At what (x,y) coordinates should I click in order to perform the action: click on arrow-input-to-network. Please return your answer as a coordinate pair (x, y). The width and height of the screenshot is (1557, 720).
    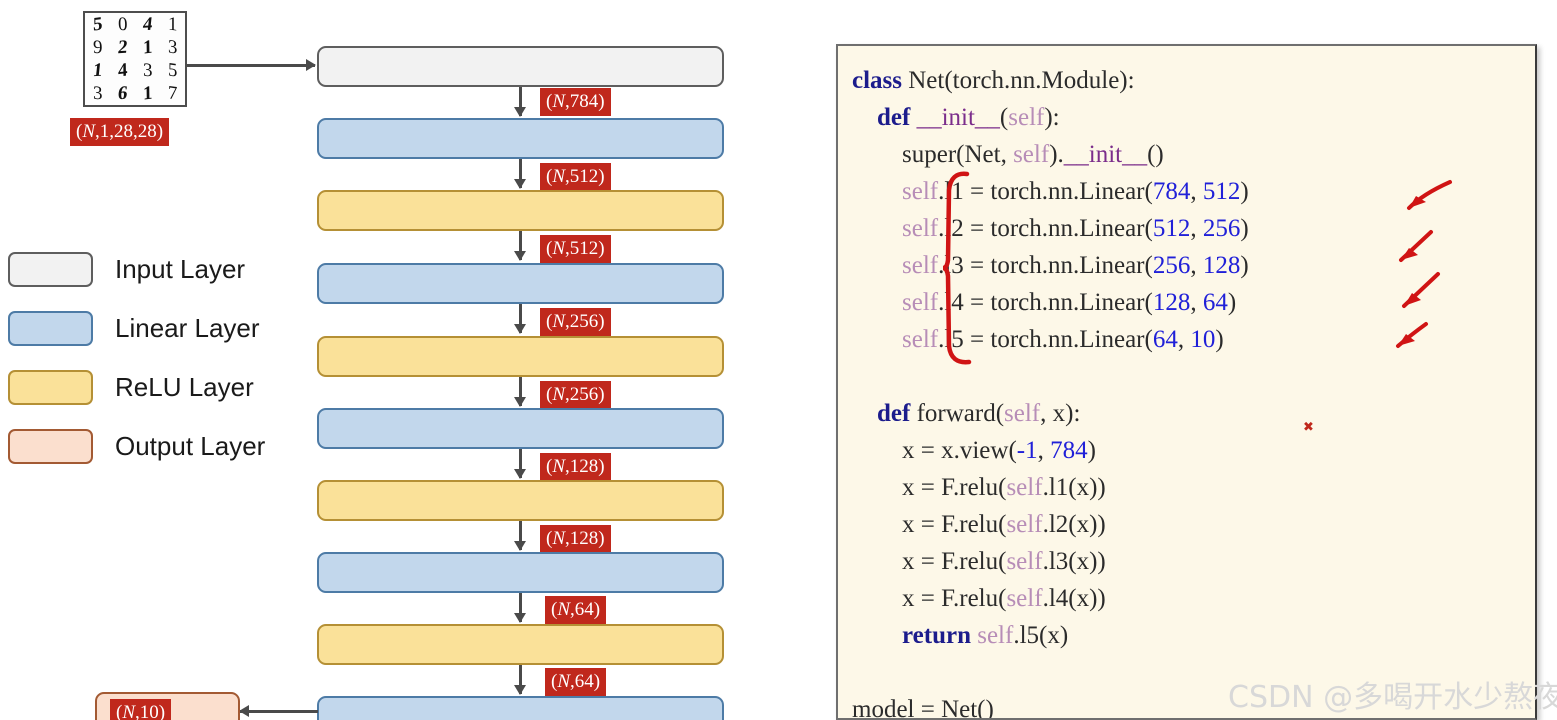
    Looking at the image, I should click on (251, 65).